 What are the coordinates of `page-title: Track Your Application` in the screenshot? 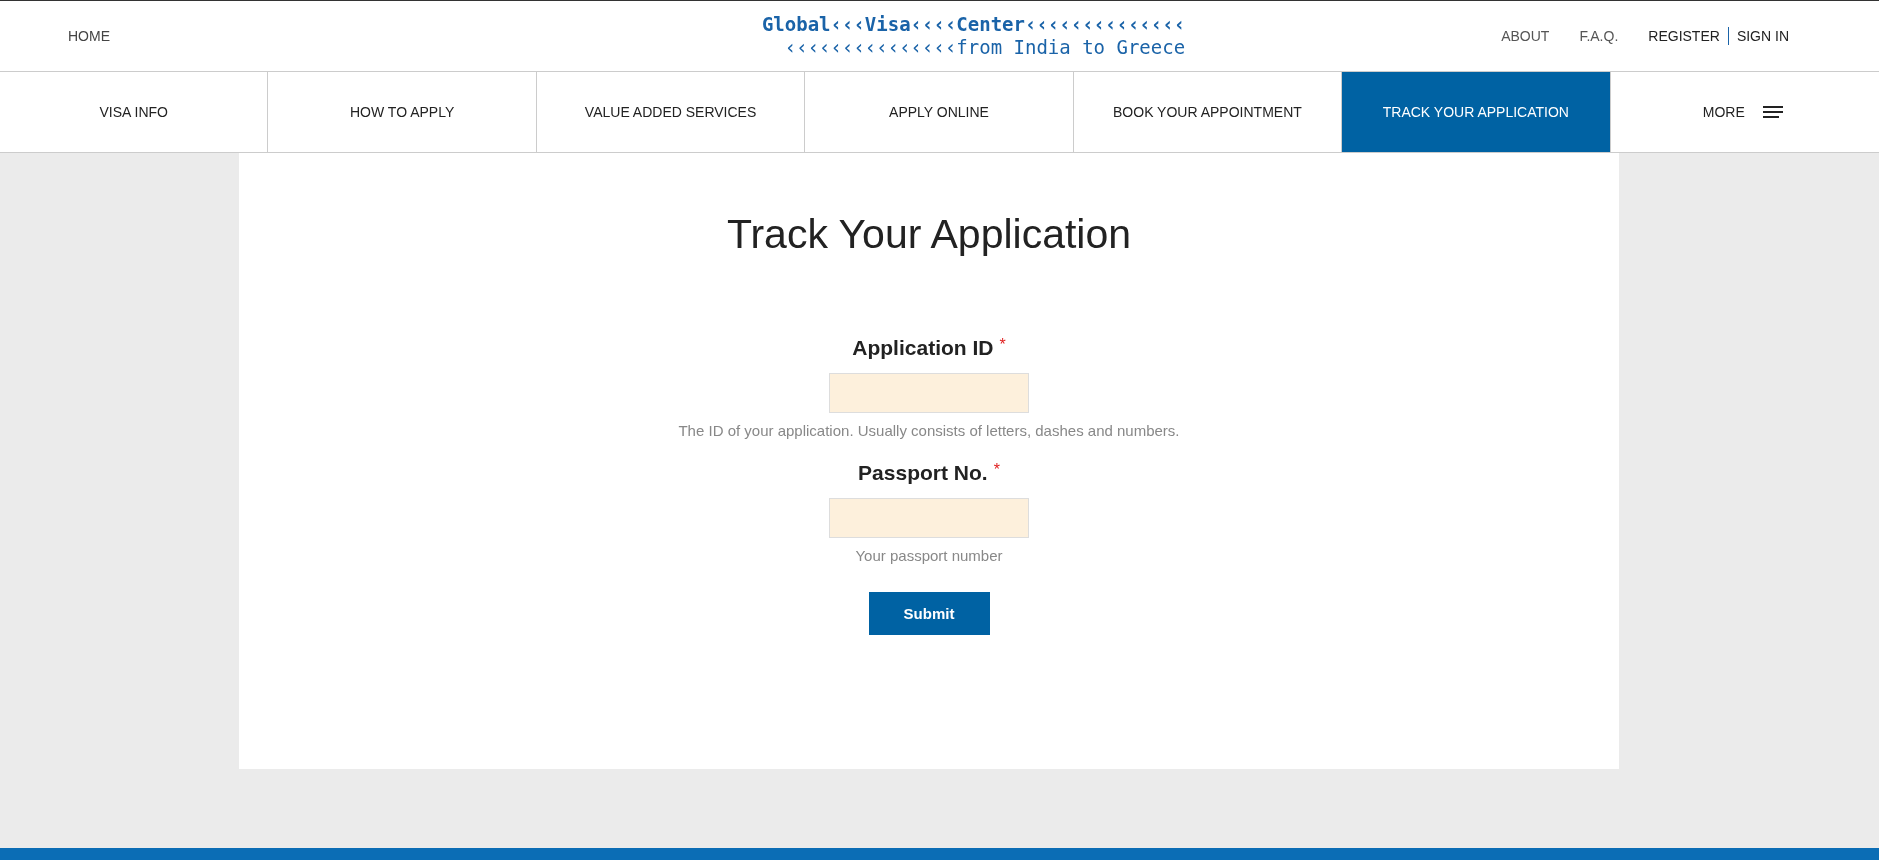 It's located at (929, 234).